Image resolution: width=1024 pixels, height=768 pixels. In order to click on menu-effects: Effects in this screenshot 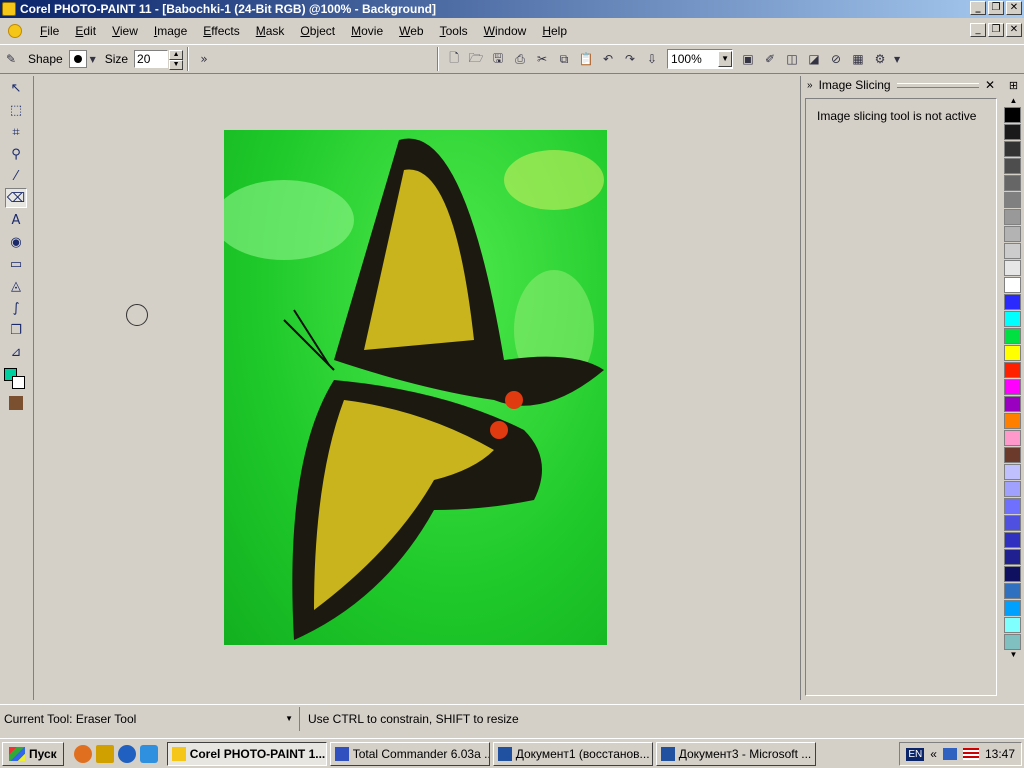, I will do `click(221, 31)`.